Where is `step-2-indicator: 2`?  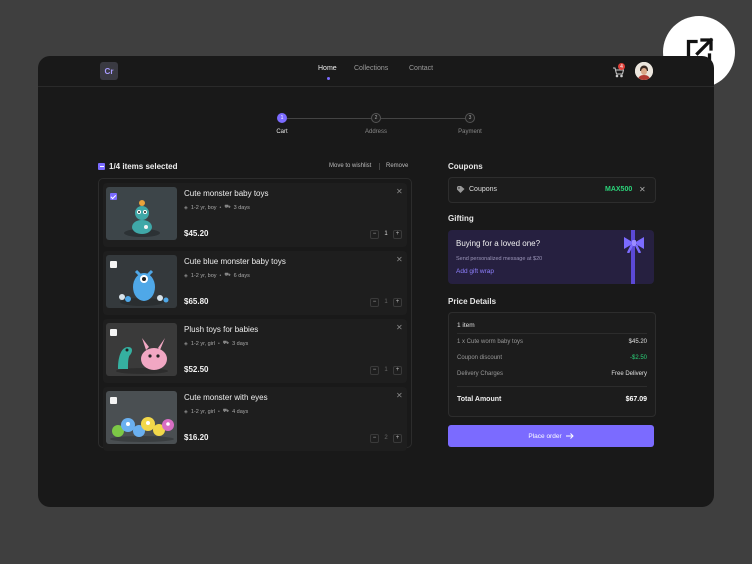
step-2-indicator: 2 is located at coordinates (376, 118).